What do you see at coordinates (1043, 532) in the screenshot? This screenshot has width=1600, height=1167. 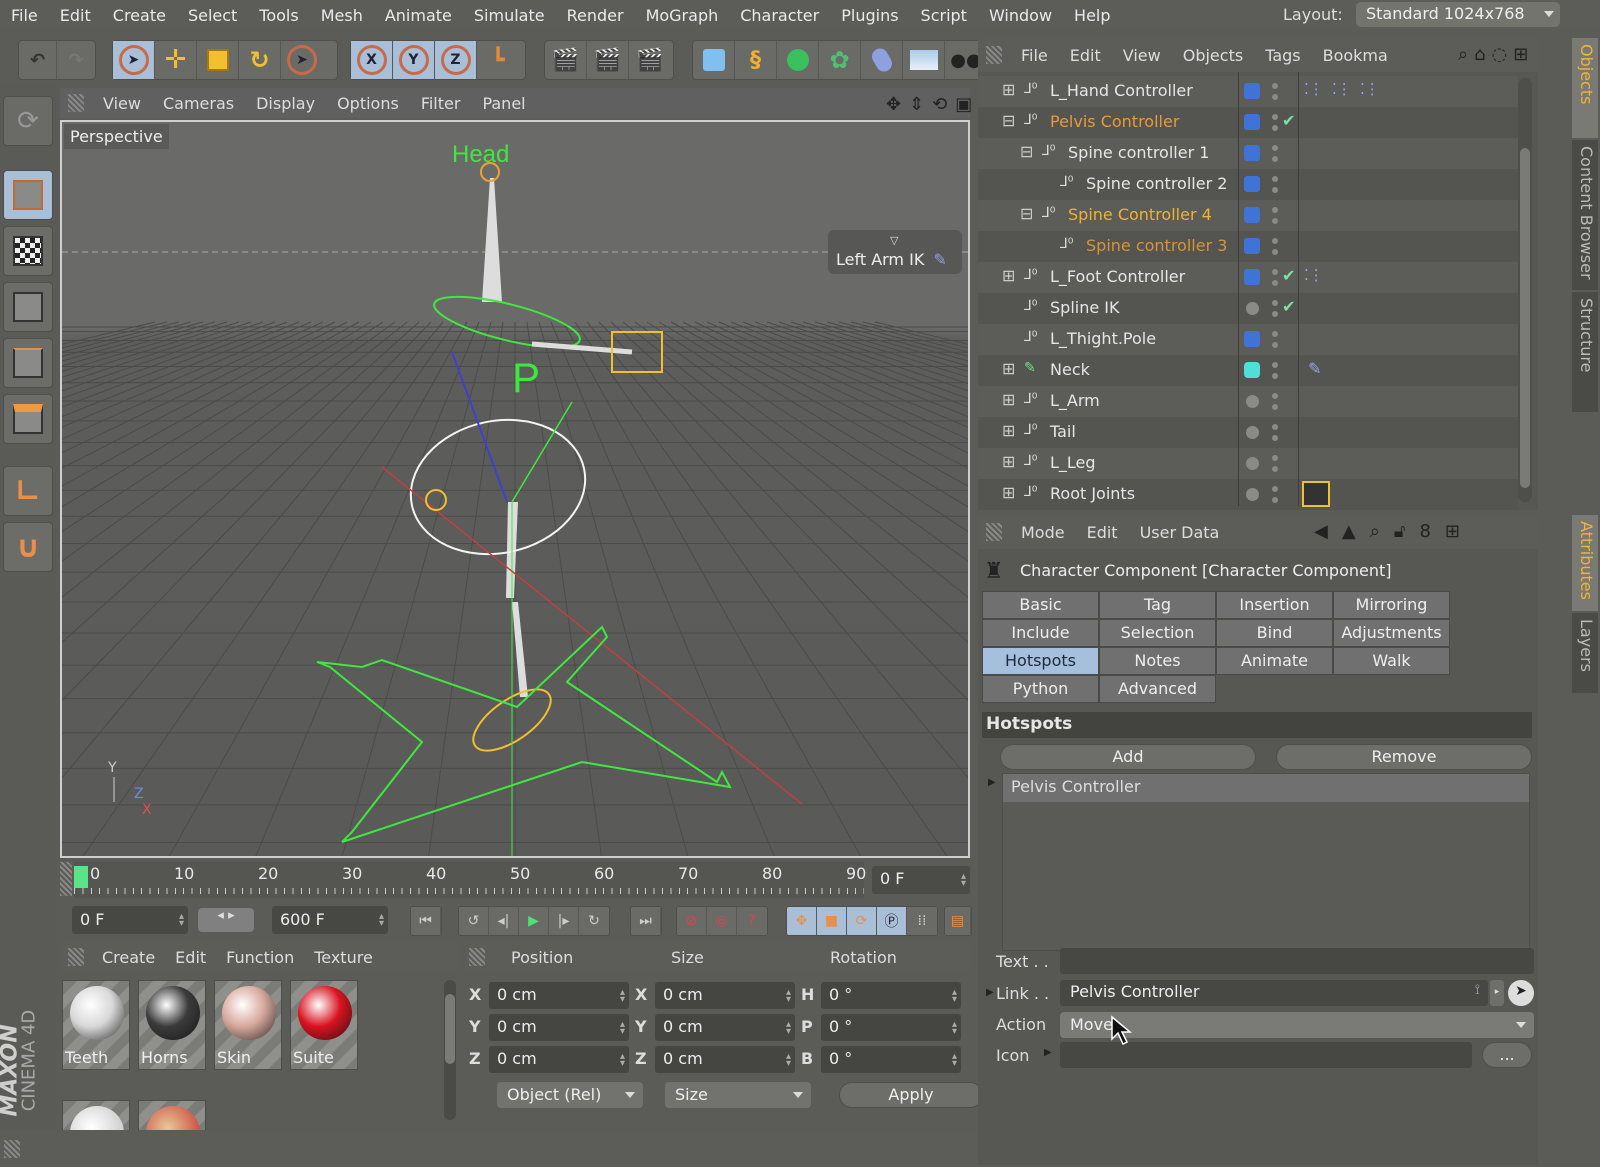 I see `attribute-menu-mode: Mode` at bounding box center [1043, 532].